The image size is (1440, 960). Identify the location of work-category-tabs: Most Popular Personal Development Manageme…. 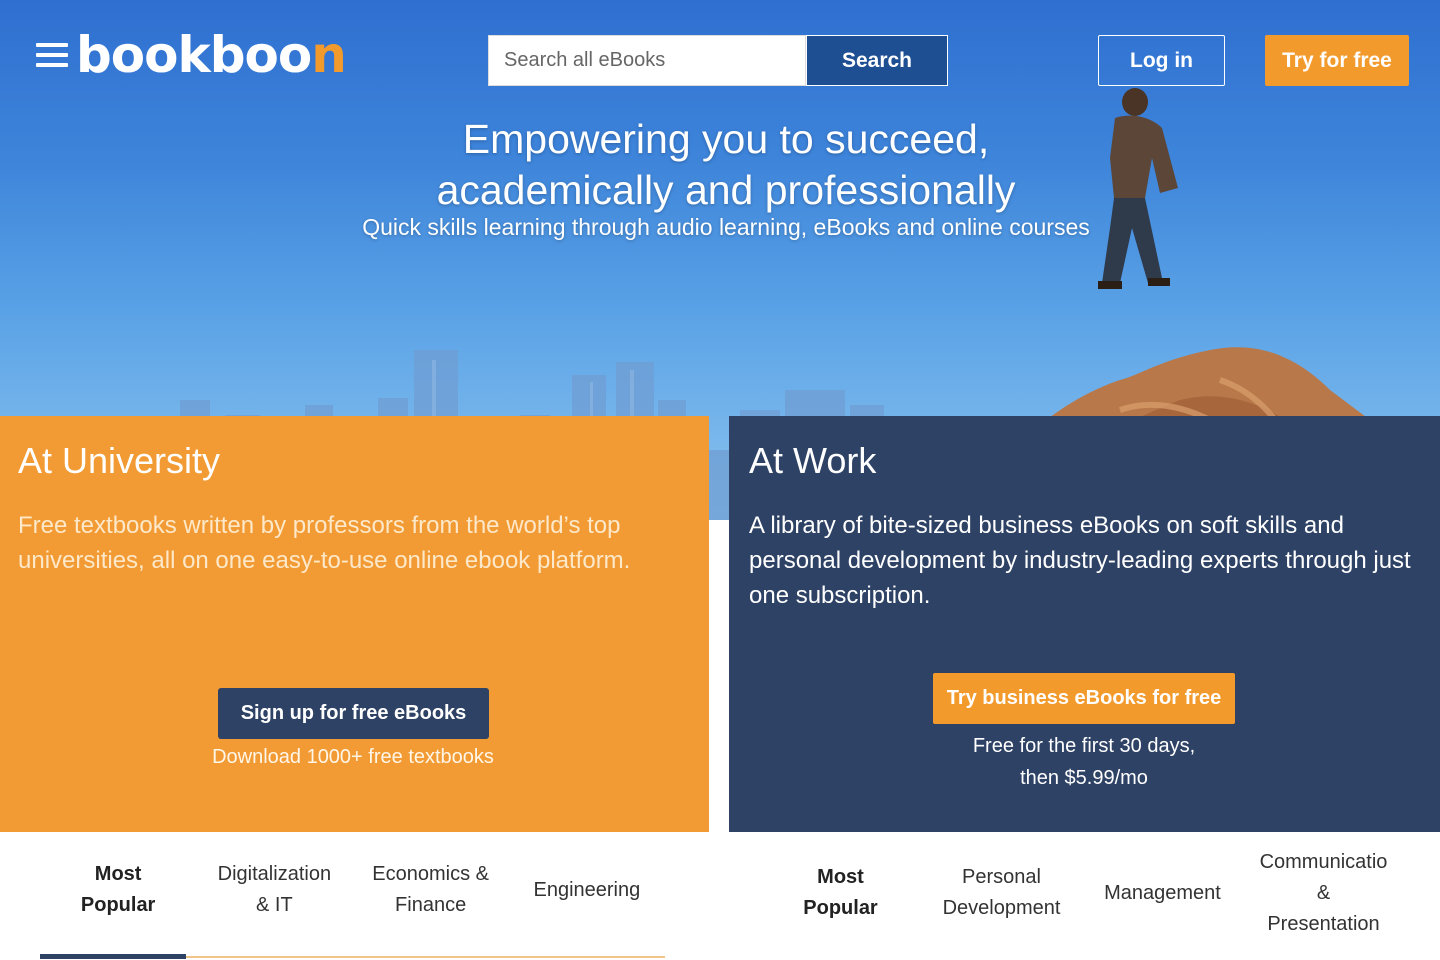
(1085, 896).